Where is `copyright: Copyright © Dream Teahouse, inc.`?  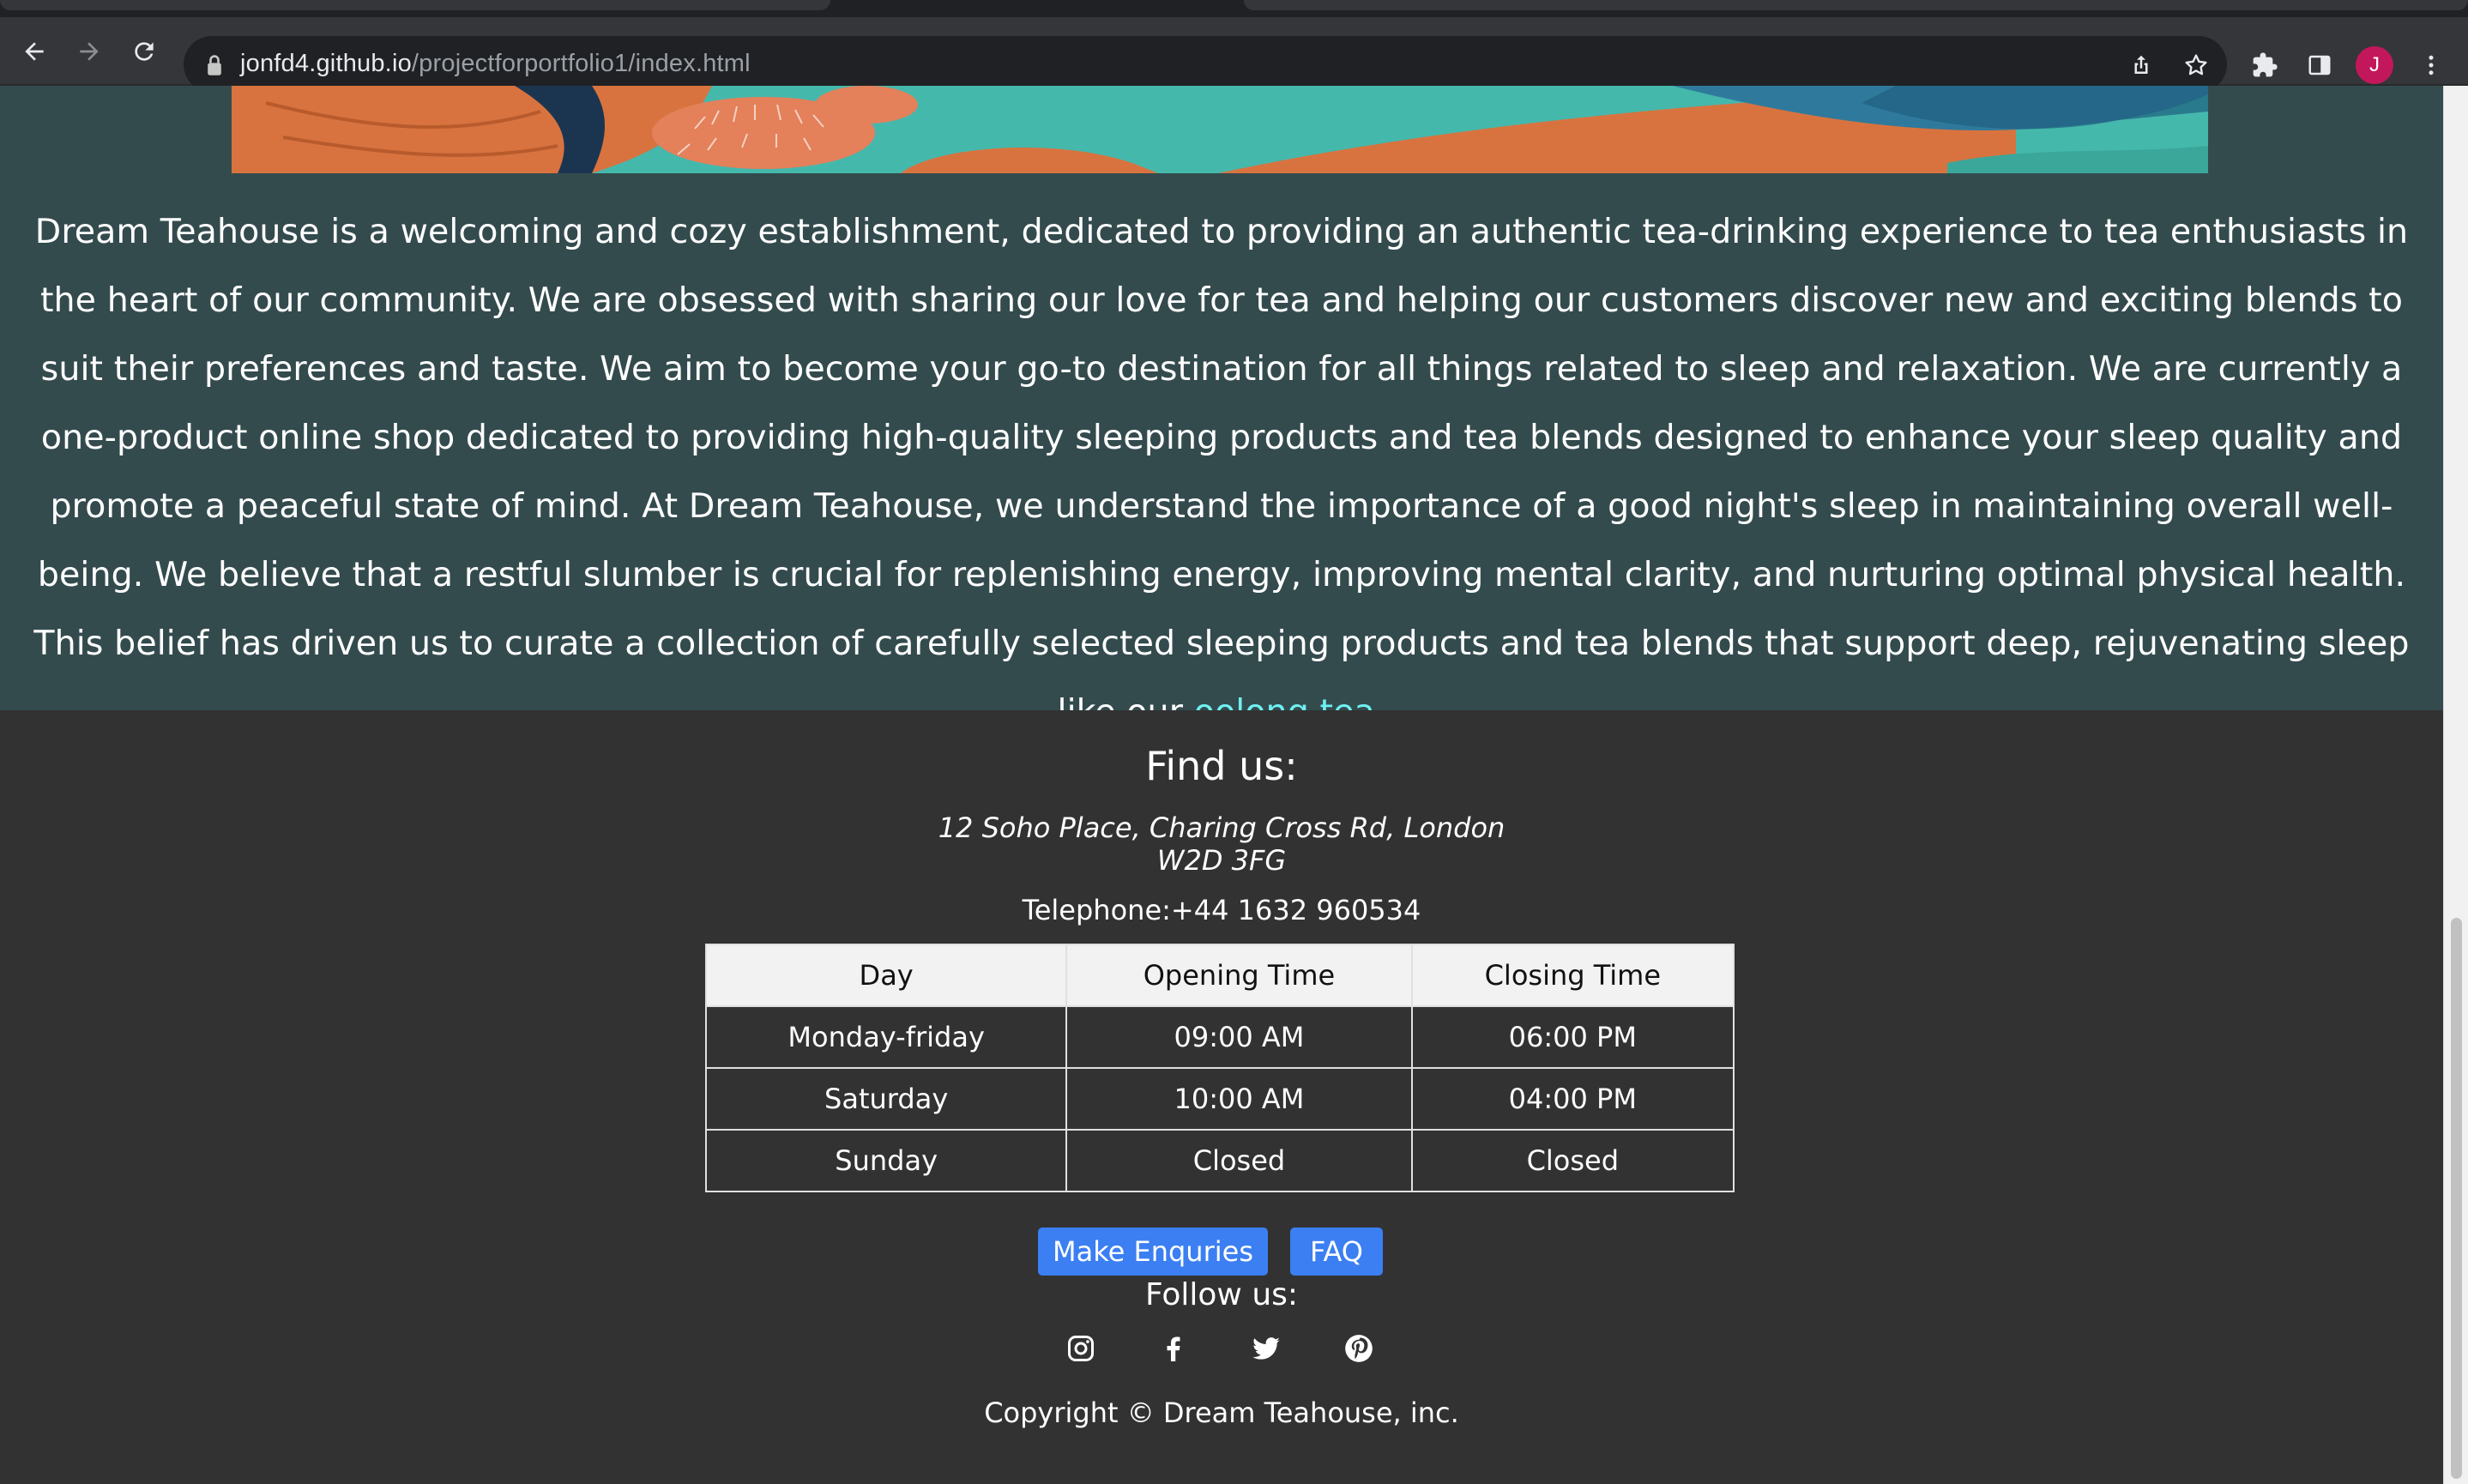
copyright: Copyright © Dream Teahouse, inc. is located at coordinates (1221, 1413).